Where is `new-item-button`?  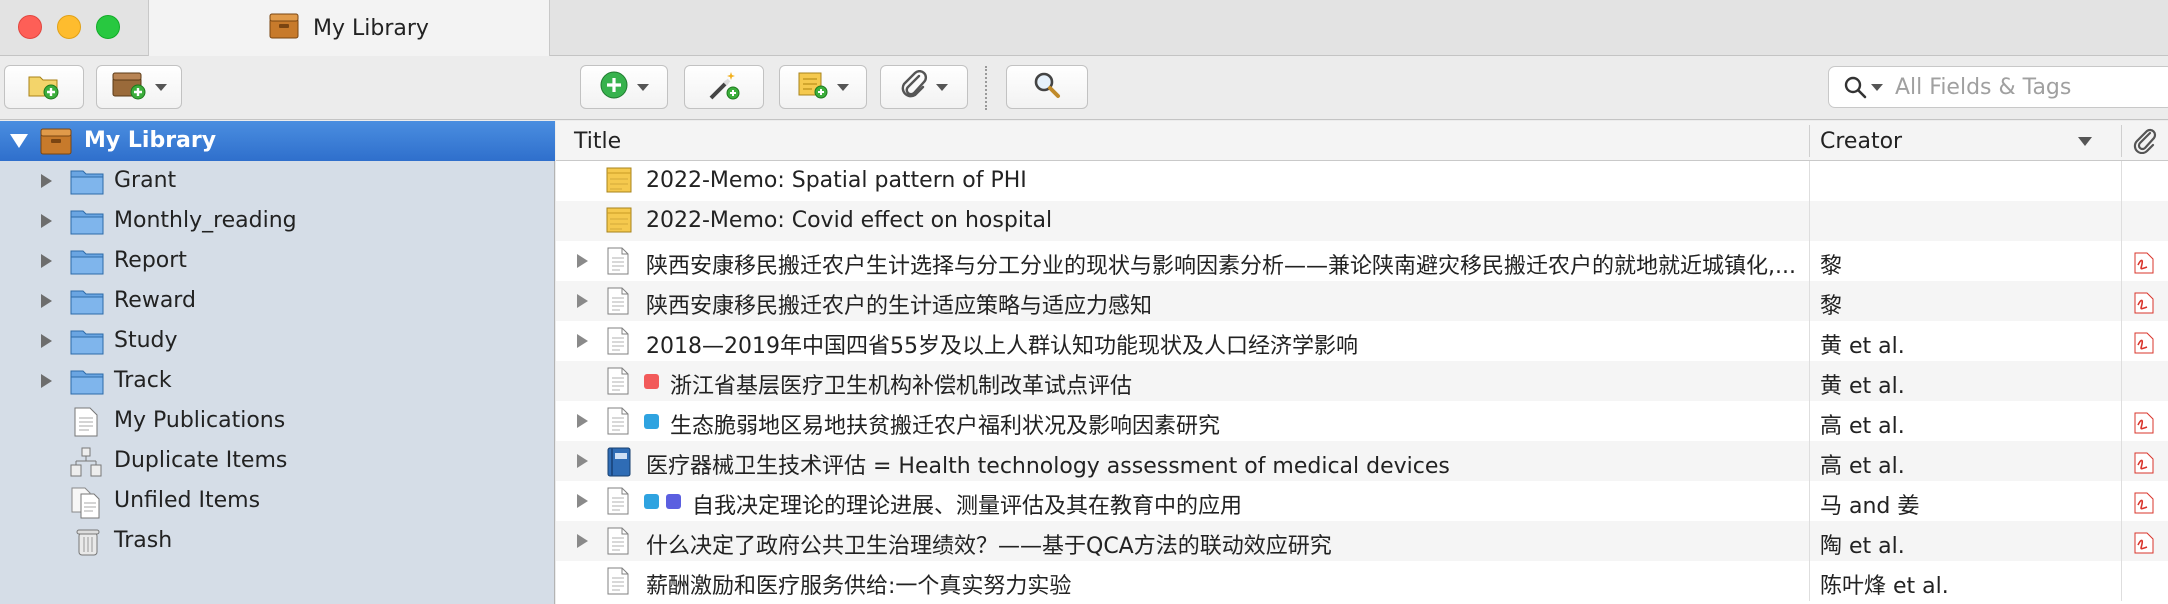 new-item-button is located at coordinates (624, 87).